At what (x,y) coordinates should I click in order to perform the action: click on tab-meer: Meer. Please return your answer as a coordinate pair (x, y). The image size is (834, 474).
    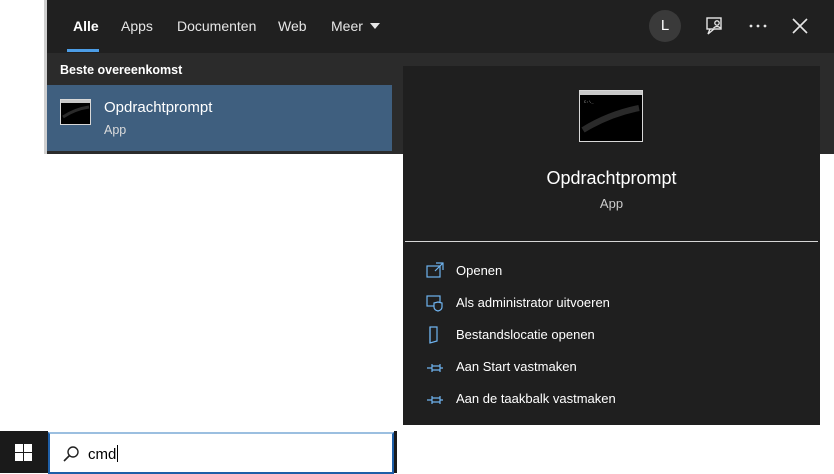
    Looking at the image, I should click on (355, 26).